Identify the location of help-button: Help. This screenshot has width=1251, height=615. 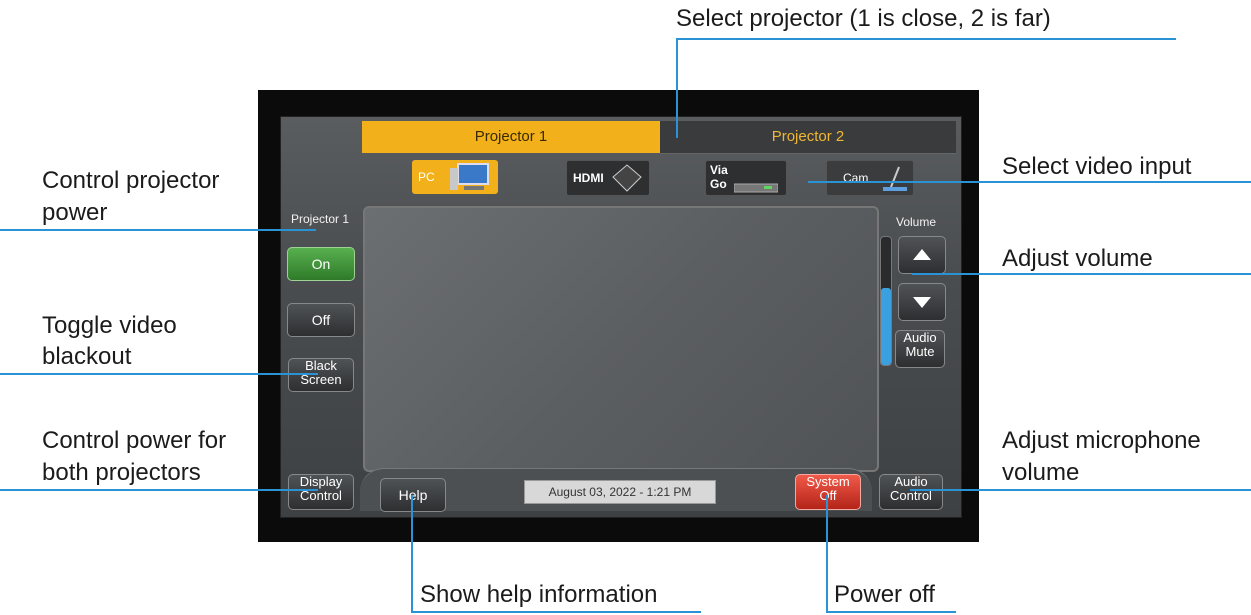
(413, 495).